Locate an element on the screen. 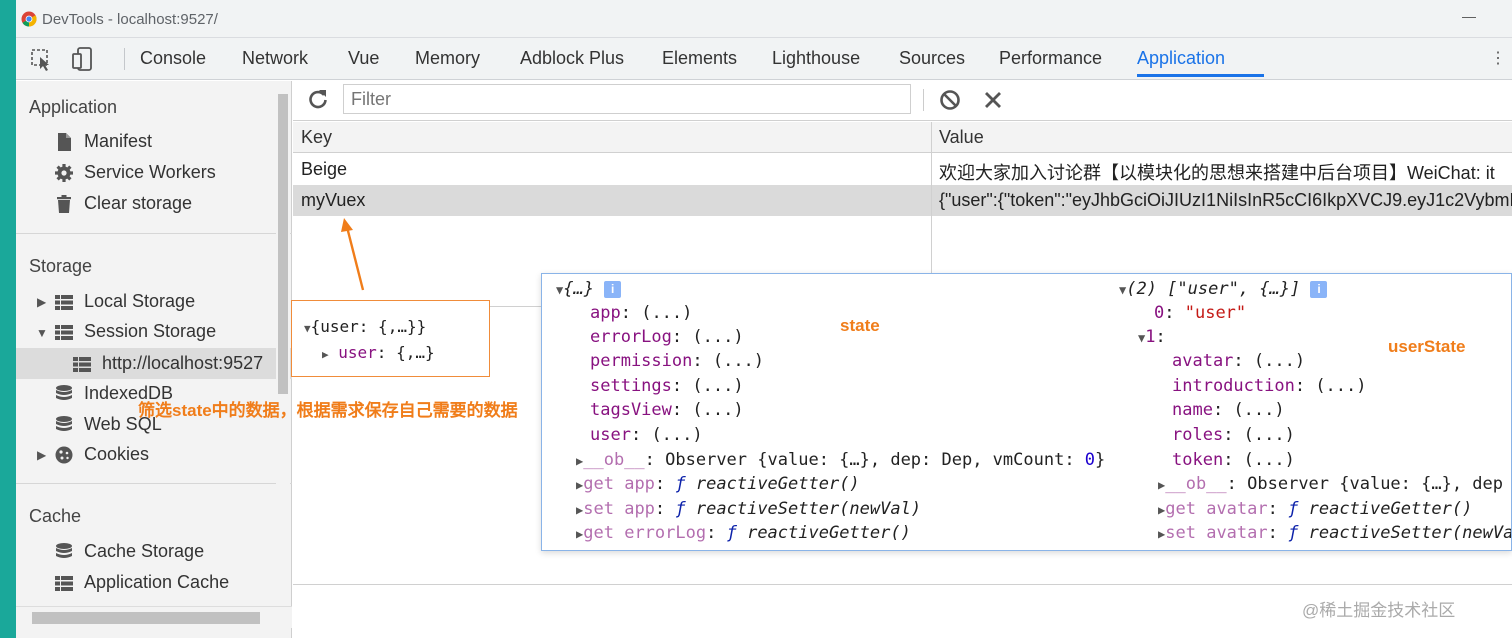  tab-memory: Memory is located at coordinates (447, 58).